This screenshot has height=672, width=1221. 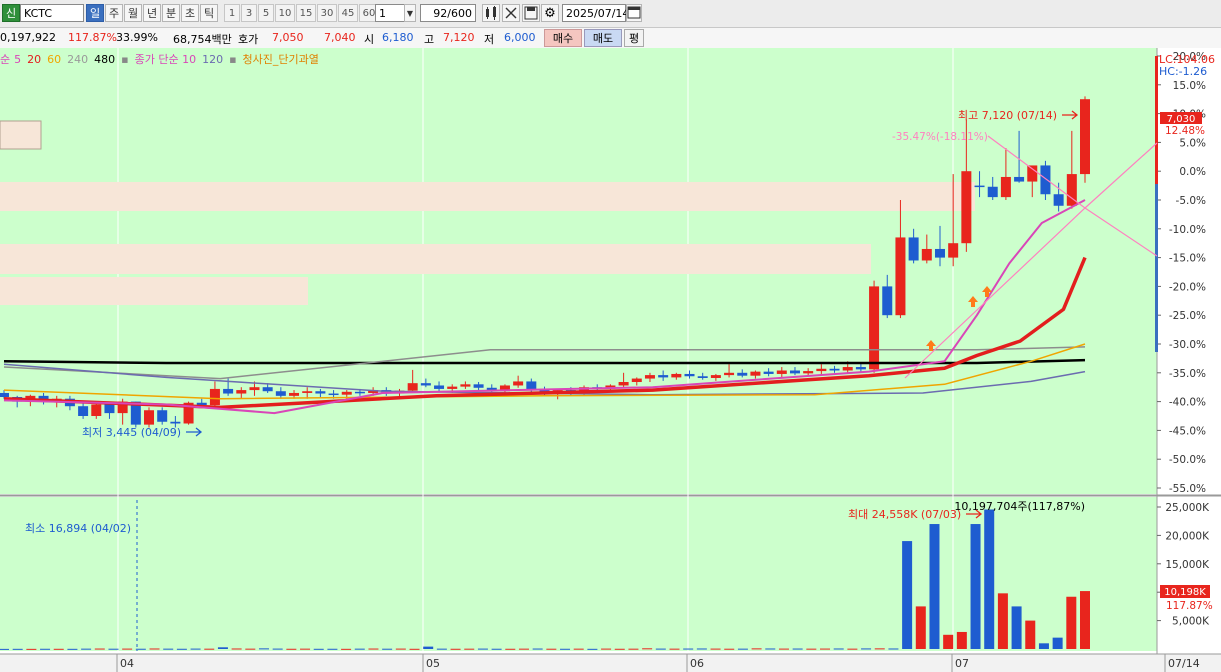 What do you see at coordinates (327, 13) in the screenshot?
I see `interval-button-30: 30` at bounding box center [327, 13].